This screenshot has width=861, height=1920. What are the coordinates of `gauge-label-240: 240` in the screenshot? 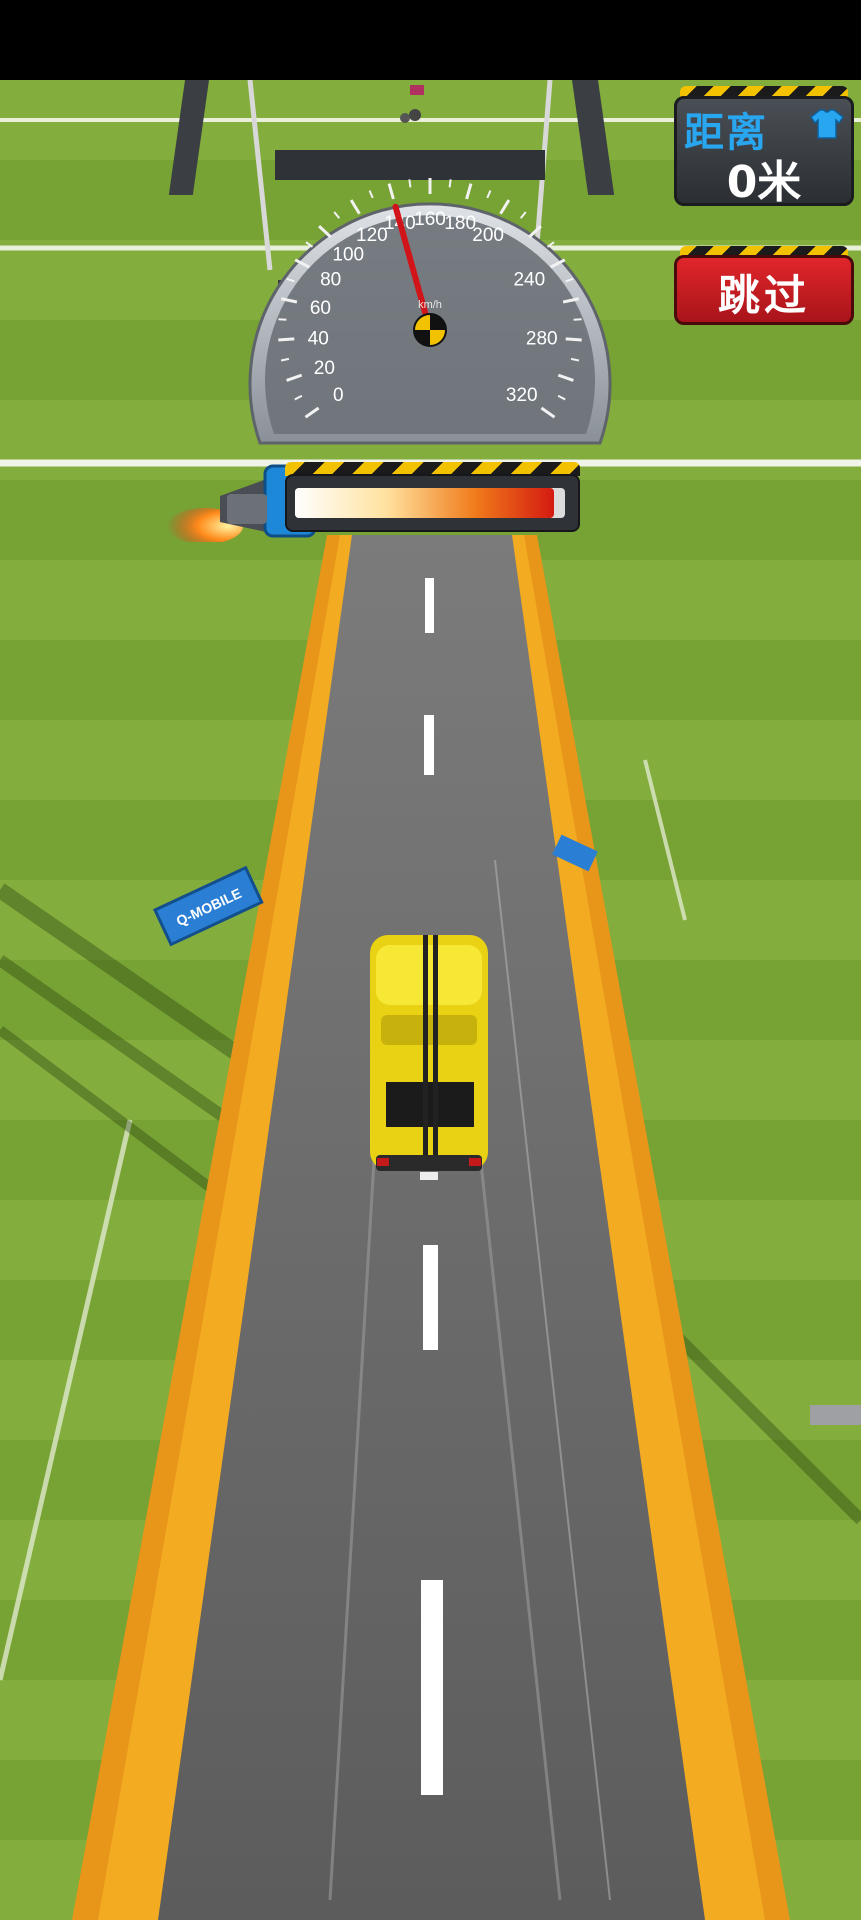 It's located at (529, 279).